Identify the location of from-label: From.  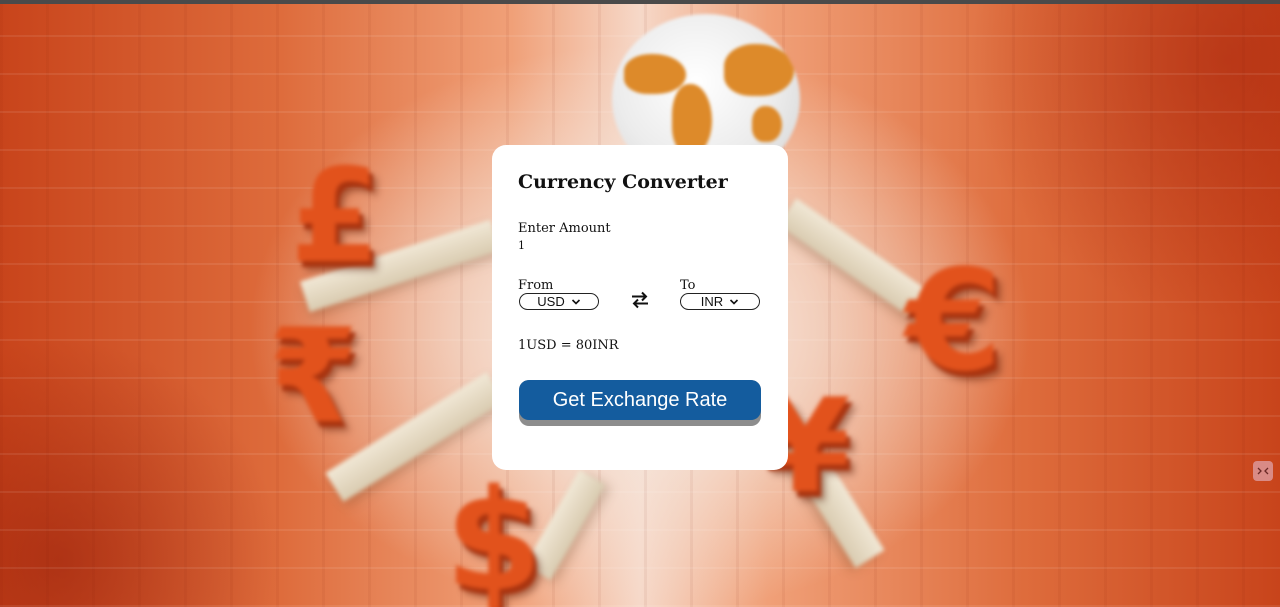
(536, 285).